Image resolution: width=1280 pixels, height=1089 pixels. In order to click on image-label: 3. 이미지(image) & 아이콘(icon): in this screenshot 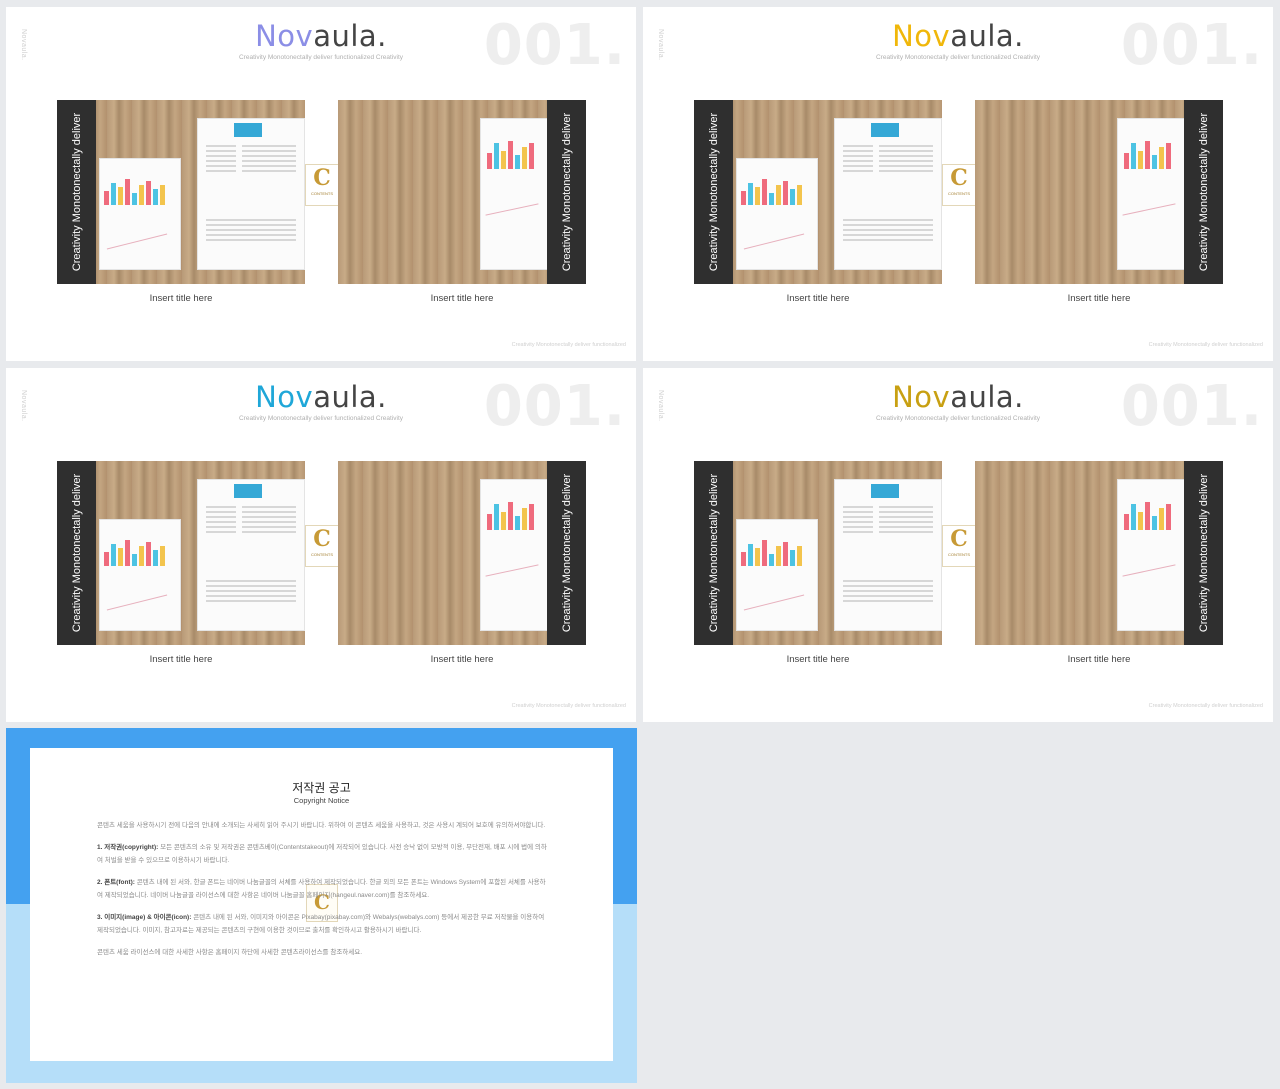, I will do `click(144, 917)`.